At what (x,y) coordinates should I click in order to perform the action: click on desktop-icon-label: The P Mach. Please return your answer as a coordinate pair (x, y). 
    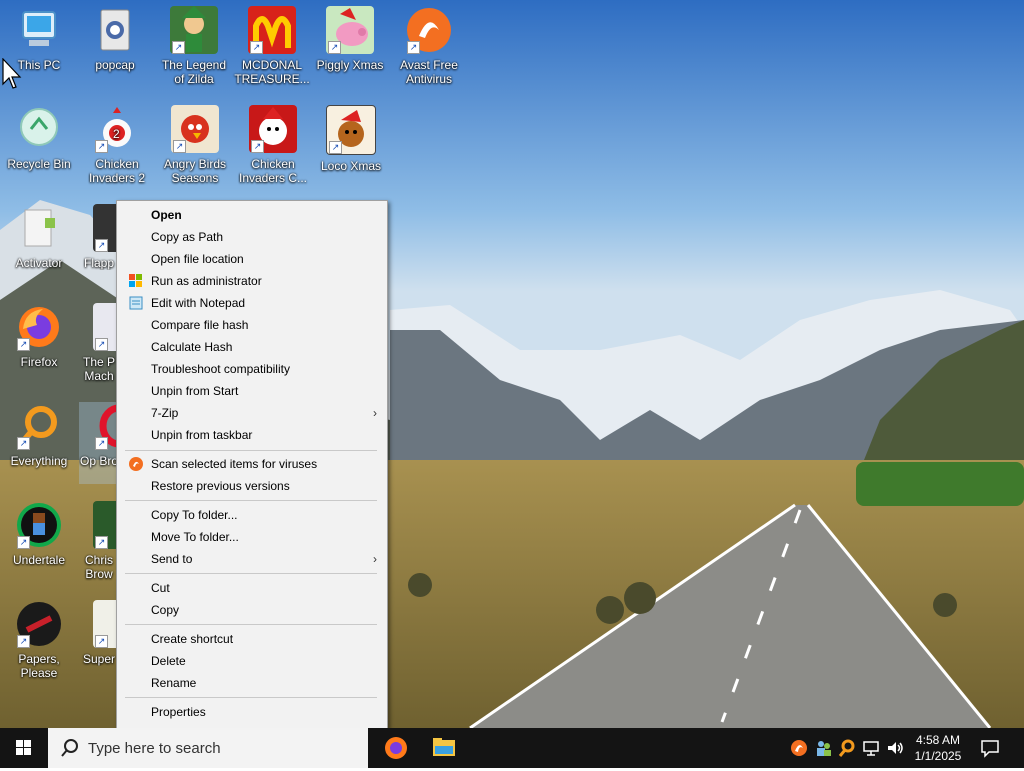
    Looking at the image, I should click on (98, 369).